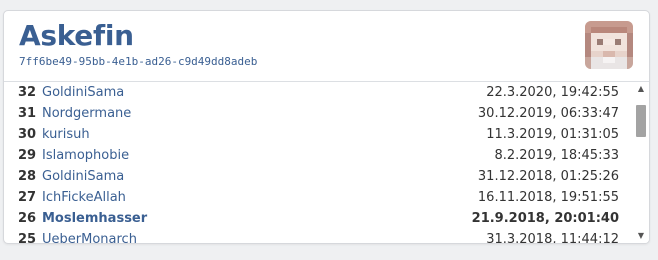 Image resolution: width=658 pixels, height=260 pixels. What do you see at coordinates (138, 61) in the screenshot?
I see `profile-uuid: 7ff6be49-95bb-4e1b-ad26-c9d49dd8adeb` at bounding box center [138, 61].